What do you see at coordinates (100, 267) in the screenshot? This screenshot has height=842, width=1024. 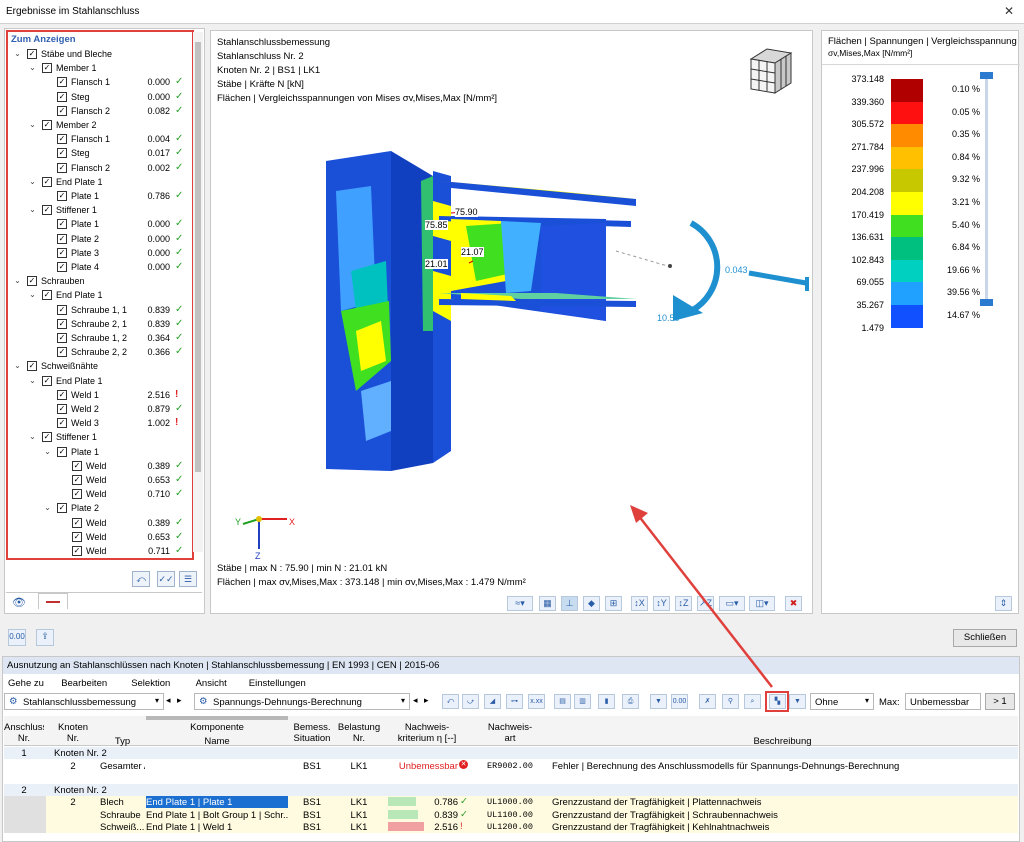 I see `tree-item: ✓ Plate 4 0.000 ✓` at bounding box center [100, 267].